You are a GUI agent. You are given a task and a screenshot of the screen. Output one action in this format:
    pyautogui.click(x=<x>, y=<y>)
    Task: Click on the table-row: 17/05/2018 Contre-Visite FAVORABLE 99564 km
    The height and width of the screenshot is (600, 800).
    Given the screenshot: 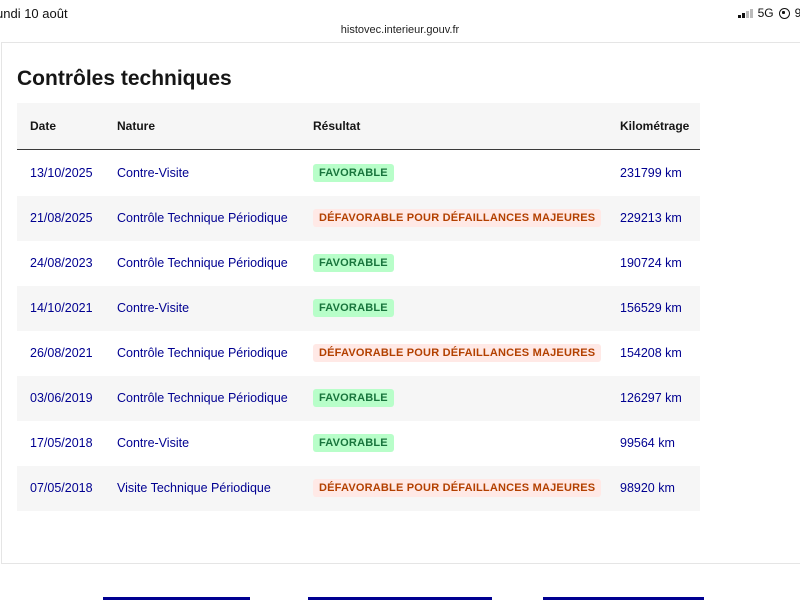 What is the action you would take?
    pyautogui.click(x=358, y=443)
    